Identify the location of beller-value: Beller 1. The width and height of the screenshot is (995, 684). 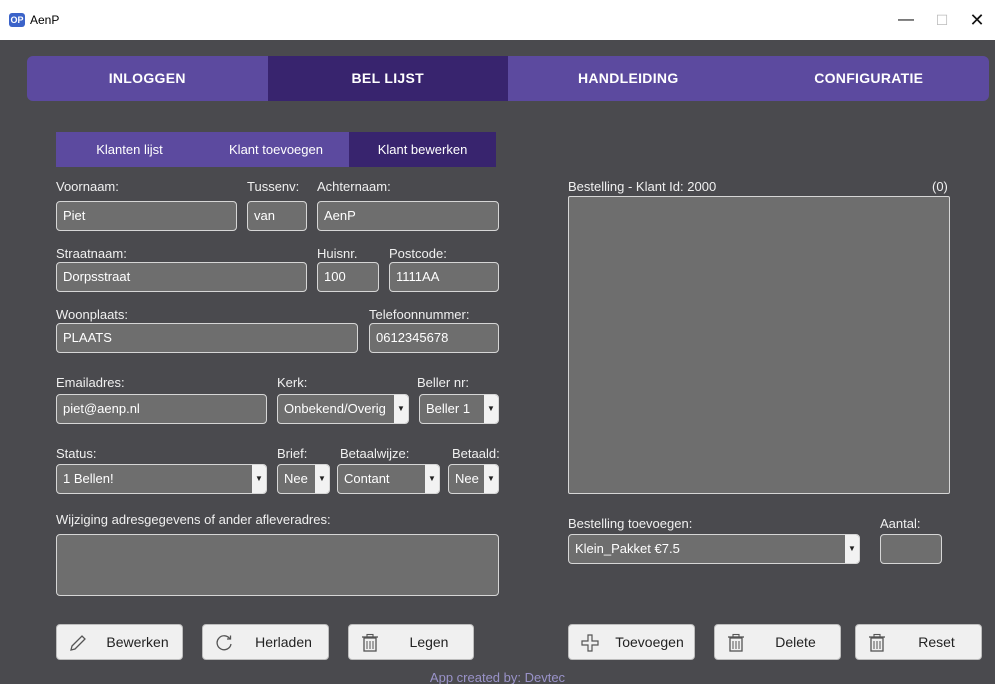
(448, 408).